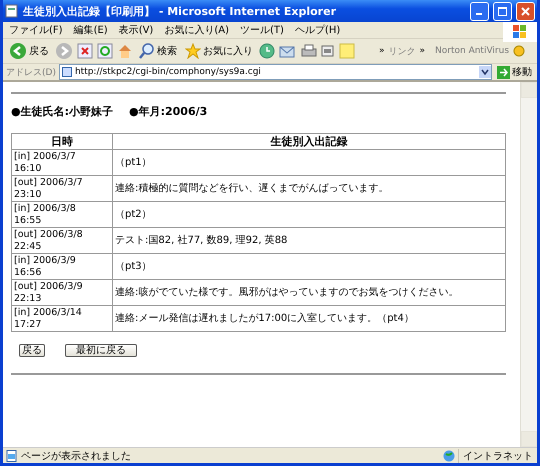  What do you see at coordinates (62, 293) in the screenshot?
I see `date-cell: [out] 2006/3/9 22:13` at bounding box center [62, 293].